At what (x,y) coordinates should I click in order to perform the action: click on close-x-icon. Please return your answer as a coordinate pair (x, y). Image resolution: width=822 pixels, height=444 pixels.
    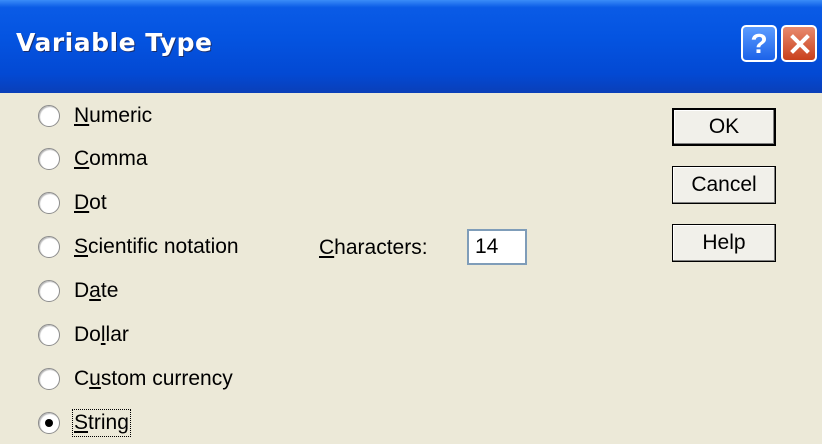
    Looking at the image, I should click on (800, 44).